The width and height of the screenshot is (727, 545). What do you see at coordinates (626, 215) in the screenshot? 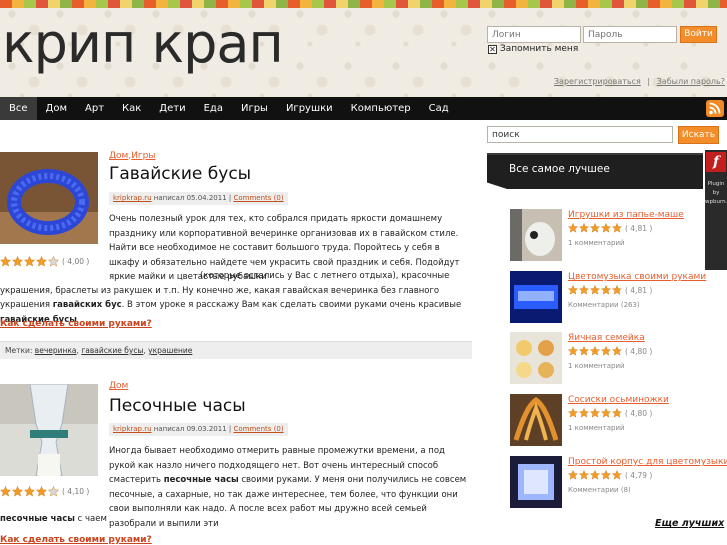
I see `best-item-title: Игрушки из папье-маше` at bounding box center [626, 215].